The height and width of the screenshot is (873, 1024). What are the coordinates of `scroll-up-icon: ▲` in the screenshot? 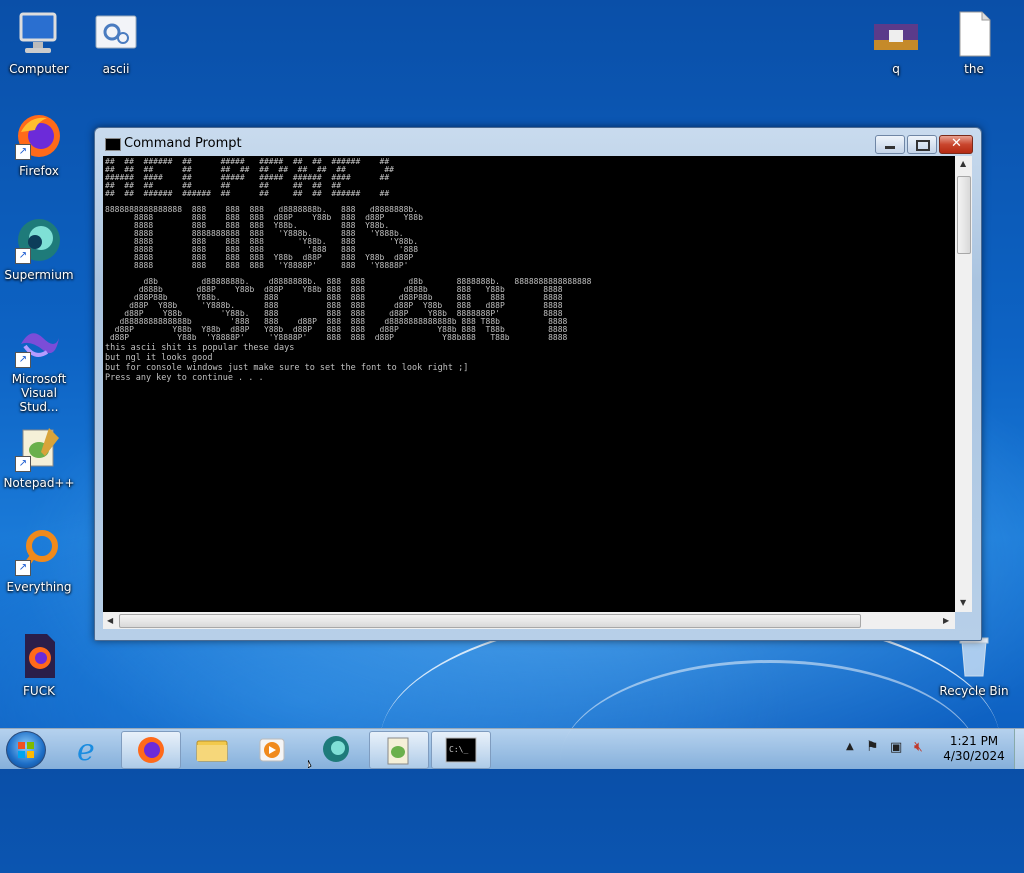 It's located at (963, 163).